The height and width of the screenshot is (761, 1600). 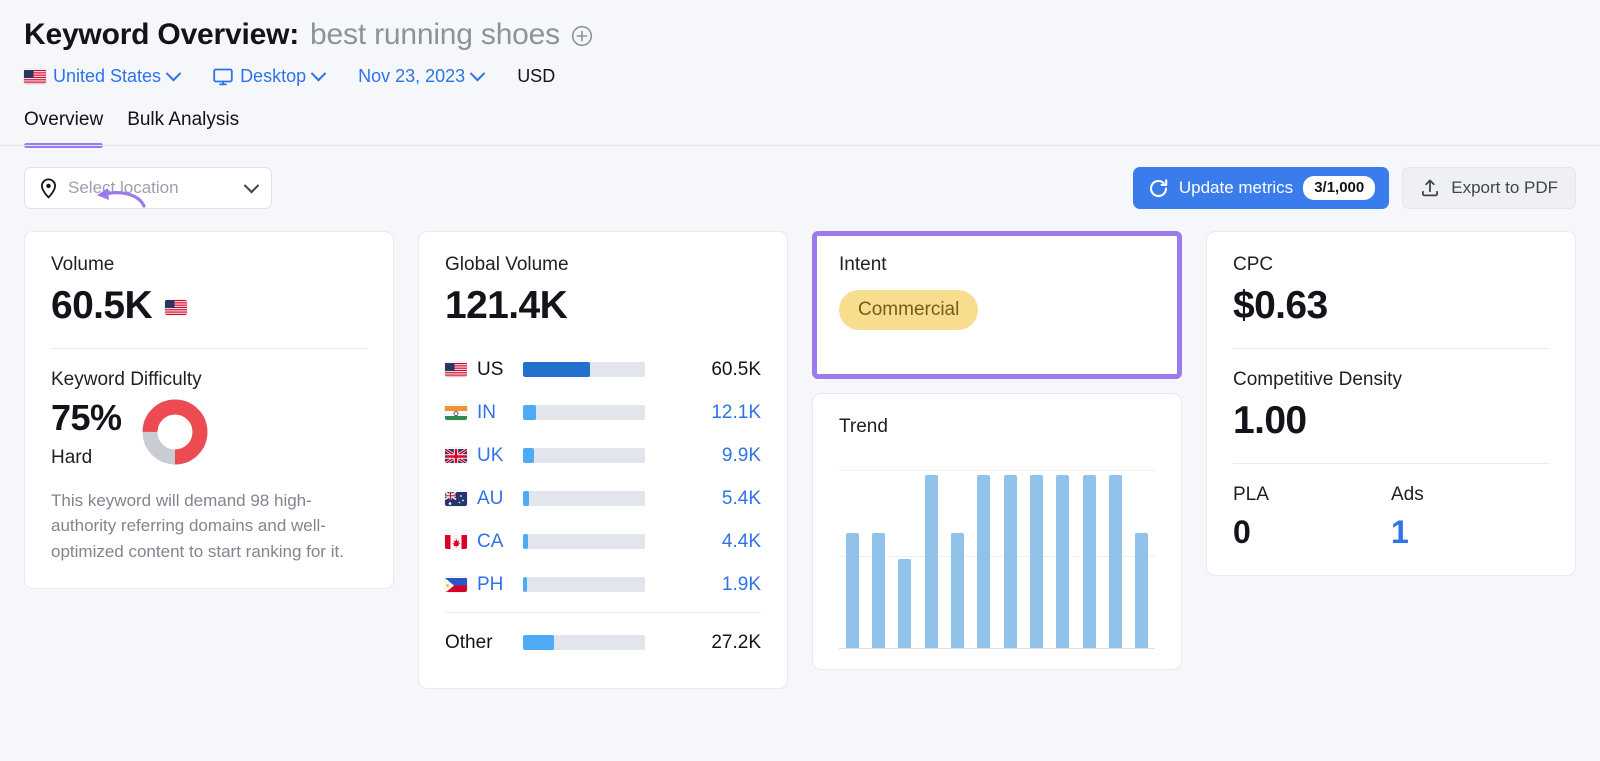 I want to click on global-volume-divider, so click(x=603, y=612).